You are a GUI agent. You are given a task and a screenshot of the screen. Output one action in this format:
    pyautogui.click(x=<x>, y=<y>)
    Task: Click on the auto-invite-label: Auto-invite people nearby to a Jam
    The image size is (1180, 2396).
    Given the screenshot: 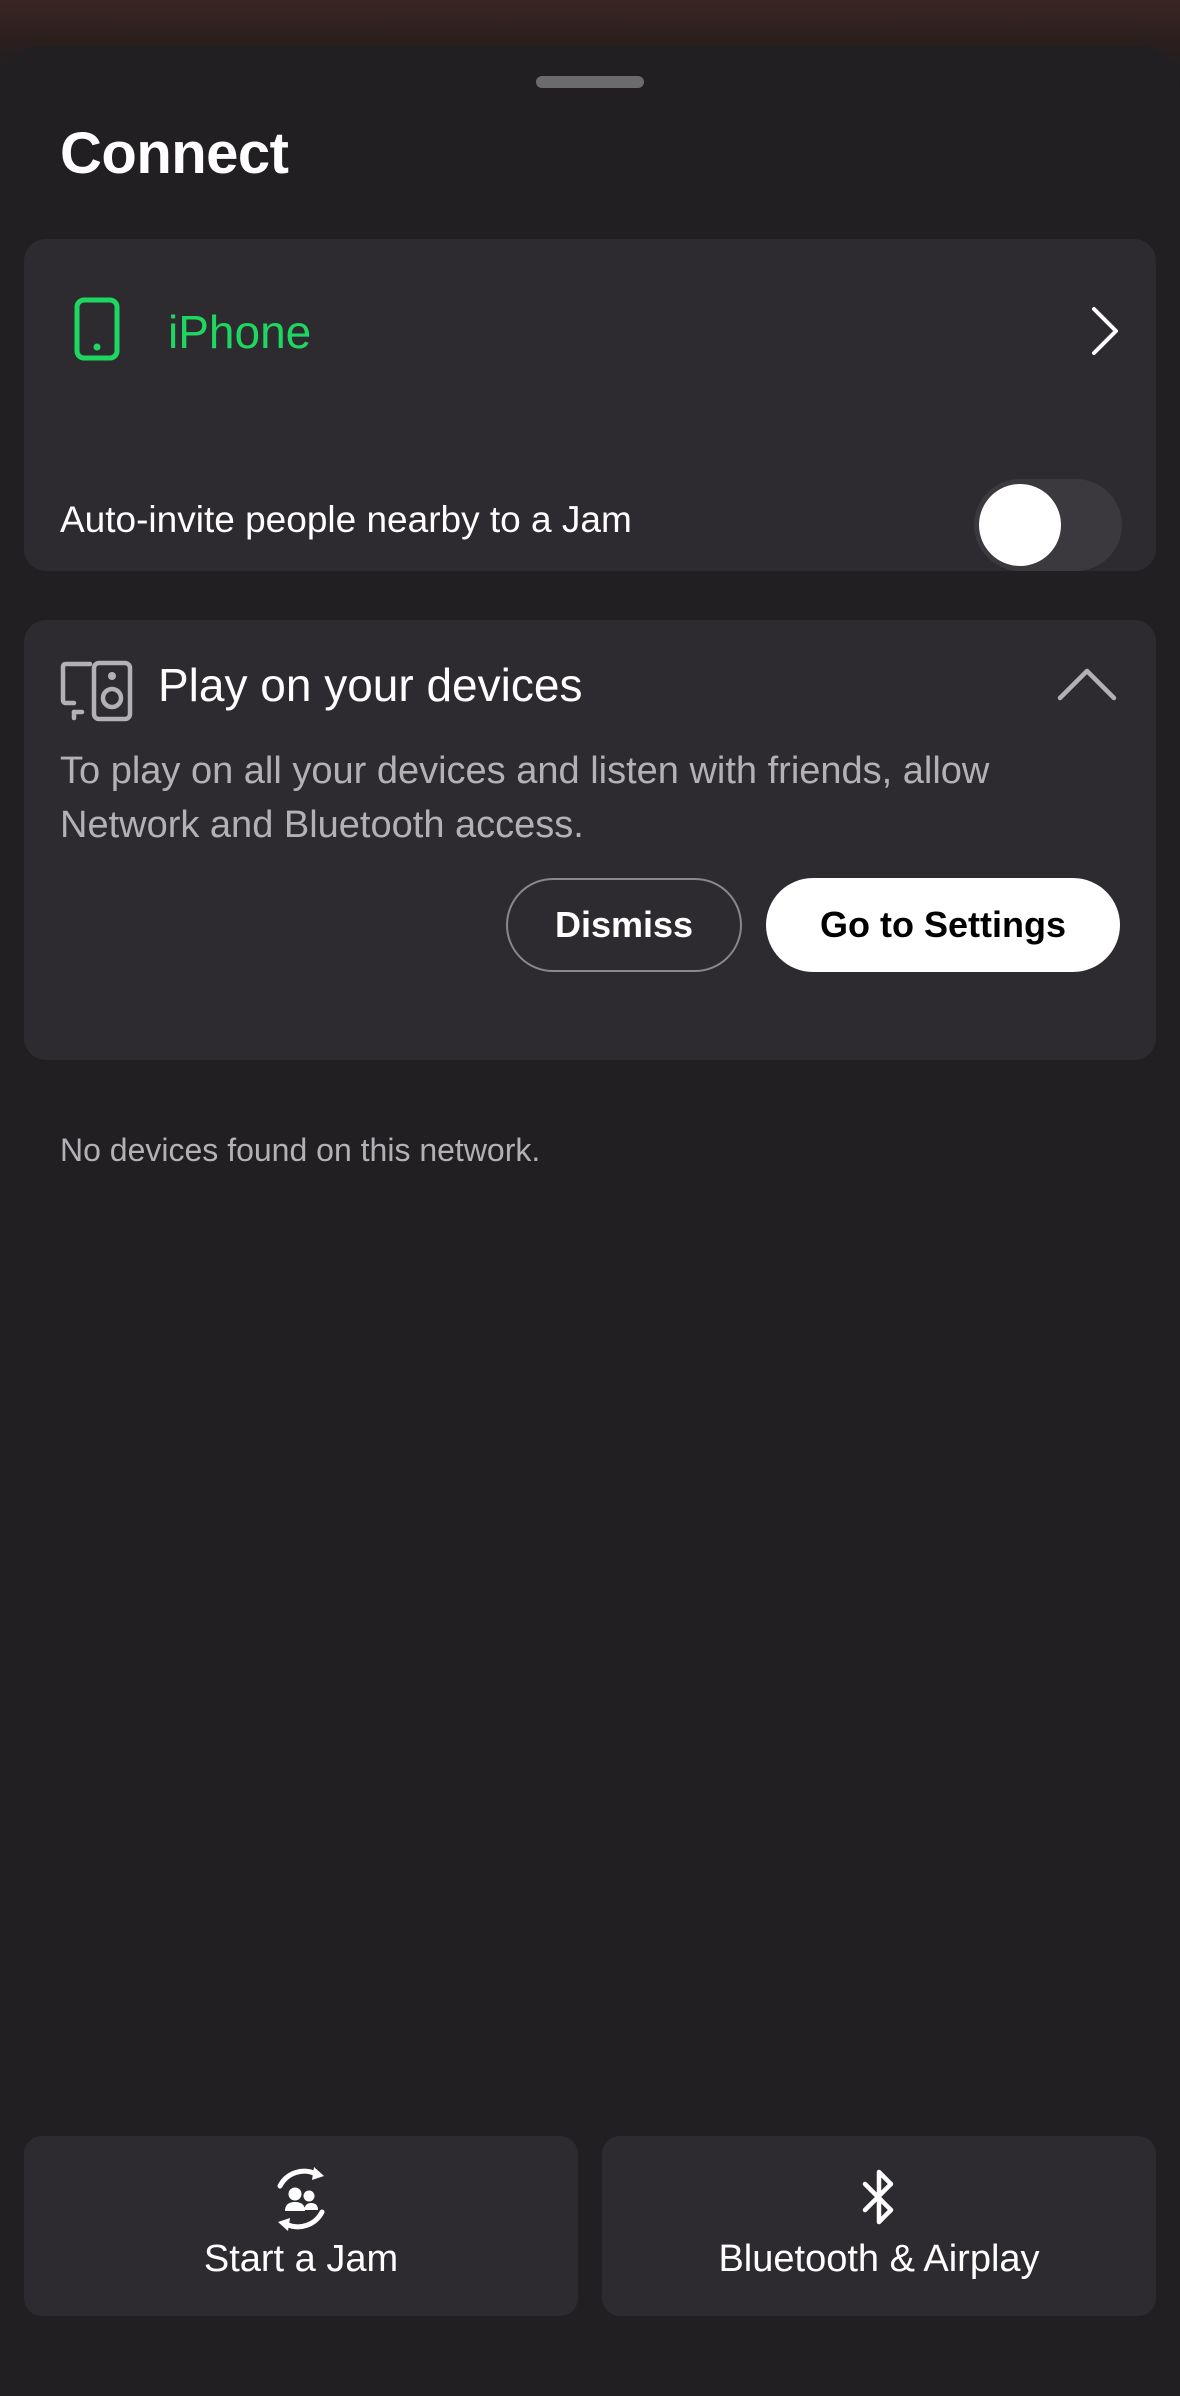 What is the action you would take?
    pyautogui.click(x=346, y=519)
    